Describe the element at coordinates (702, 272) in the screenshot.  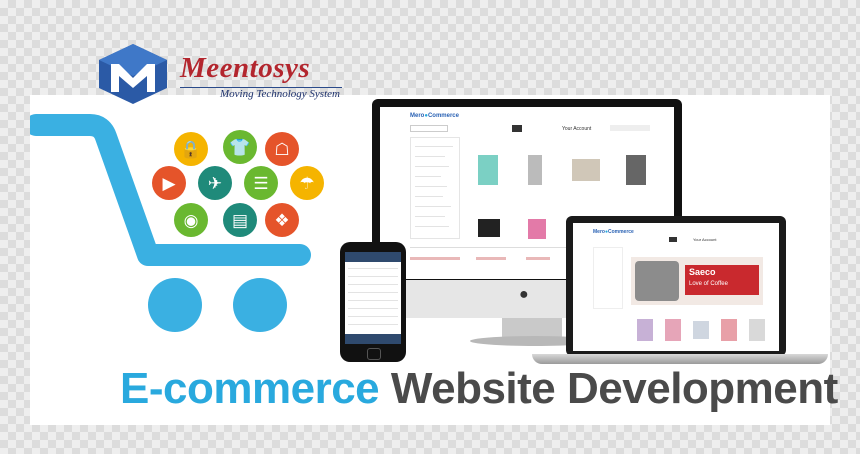
I see `banner-brand: Saeco` at that location.